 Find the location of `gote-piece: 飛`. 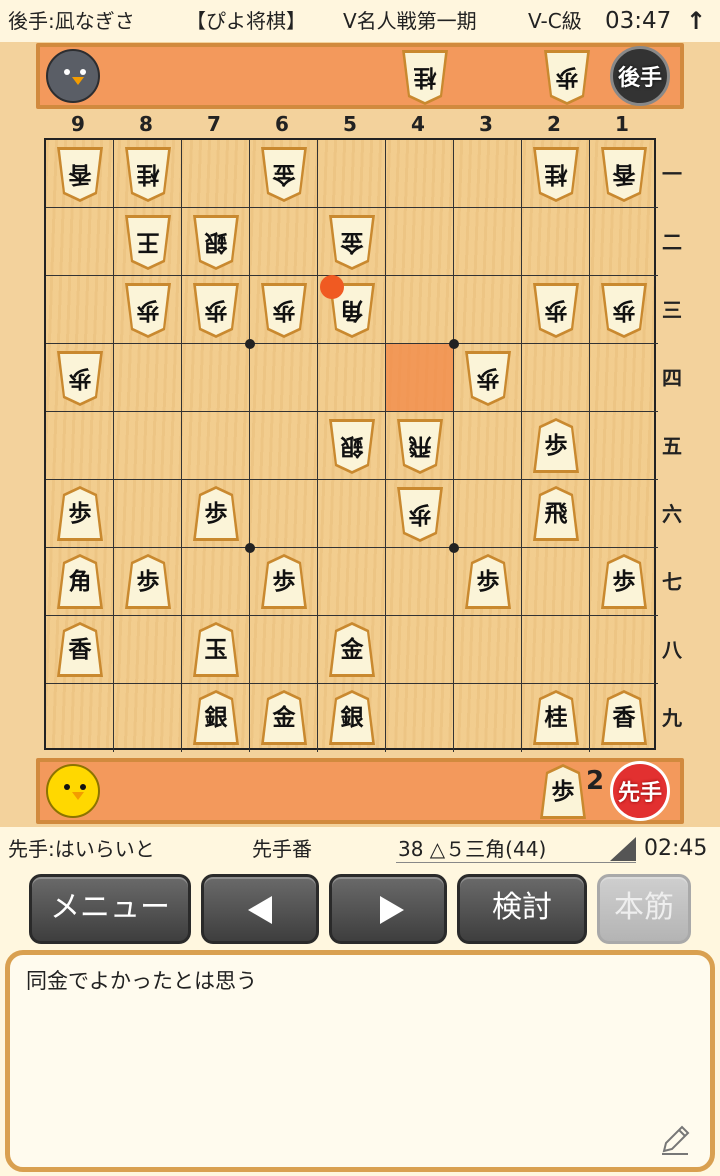

gote-piece: 飛 is located at coordinates (420, 446).